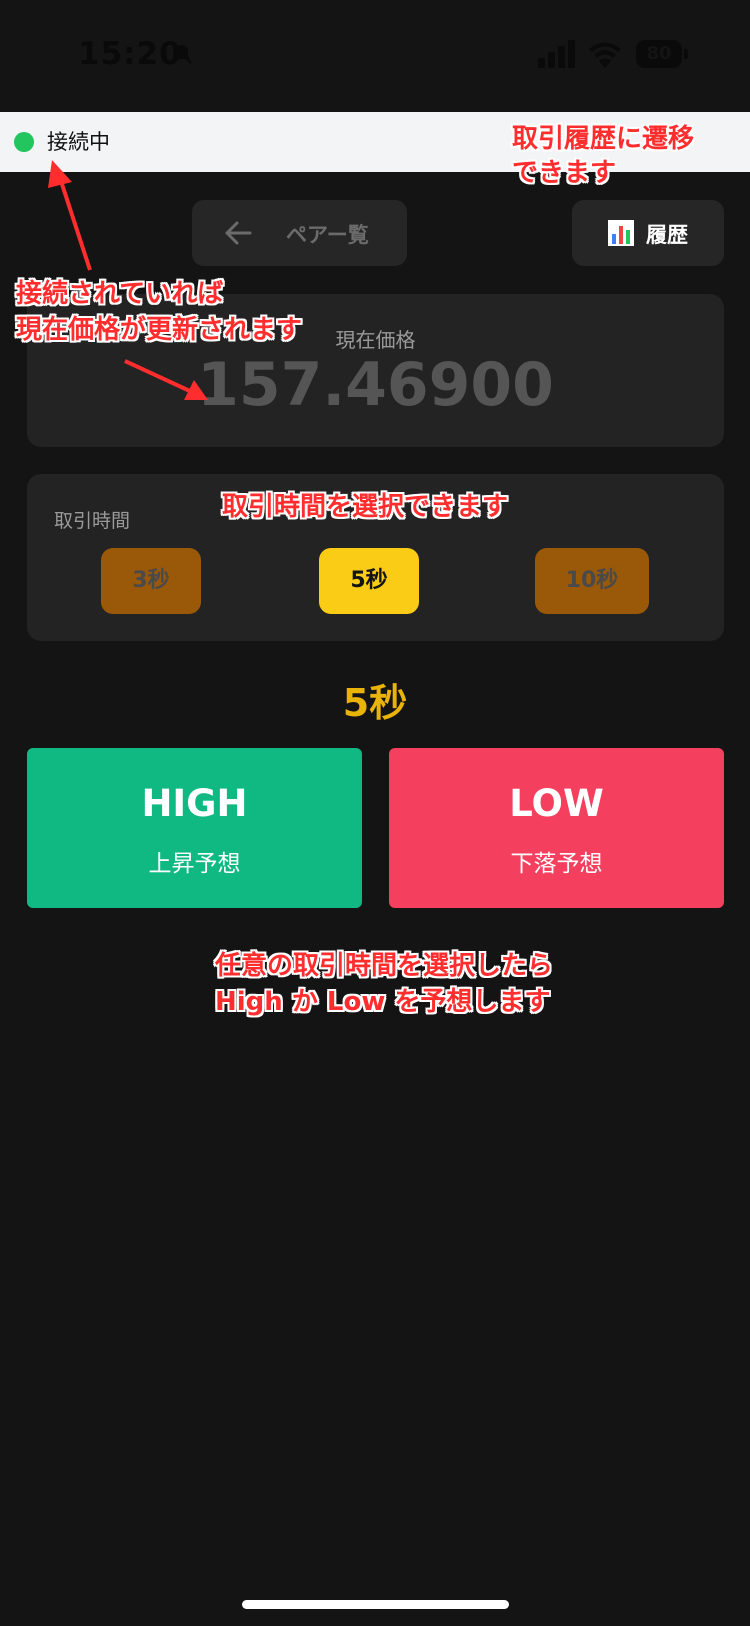  I want to click on battery-tip, so click(686, 54).